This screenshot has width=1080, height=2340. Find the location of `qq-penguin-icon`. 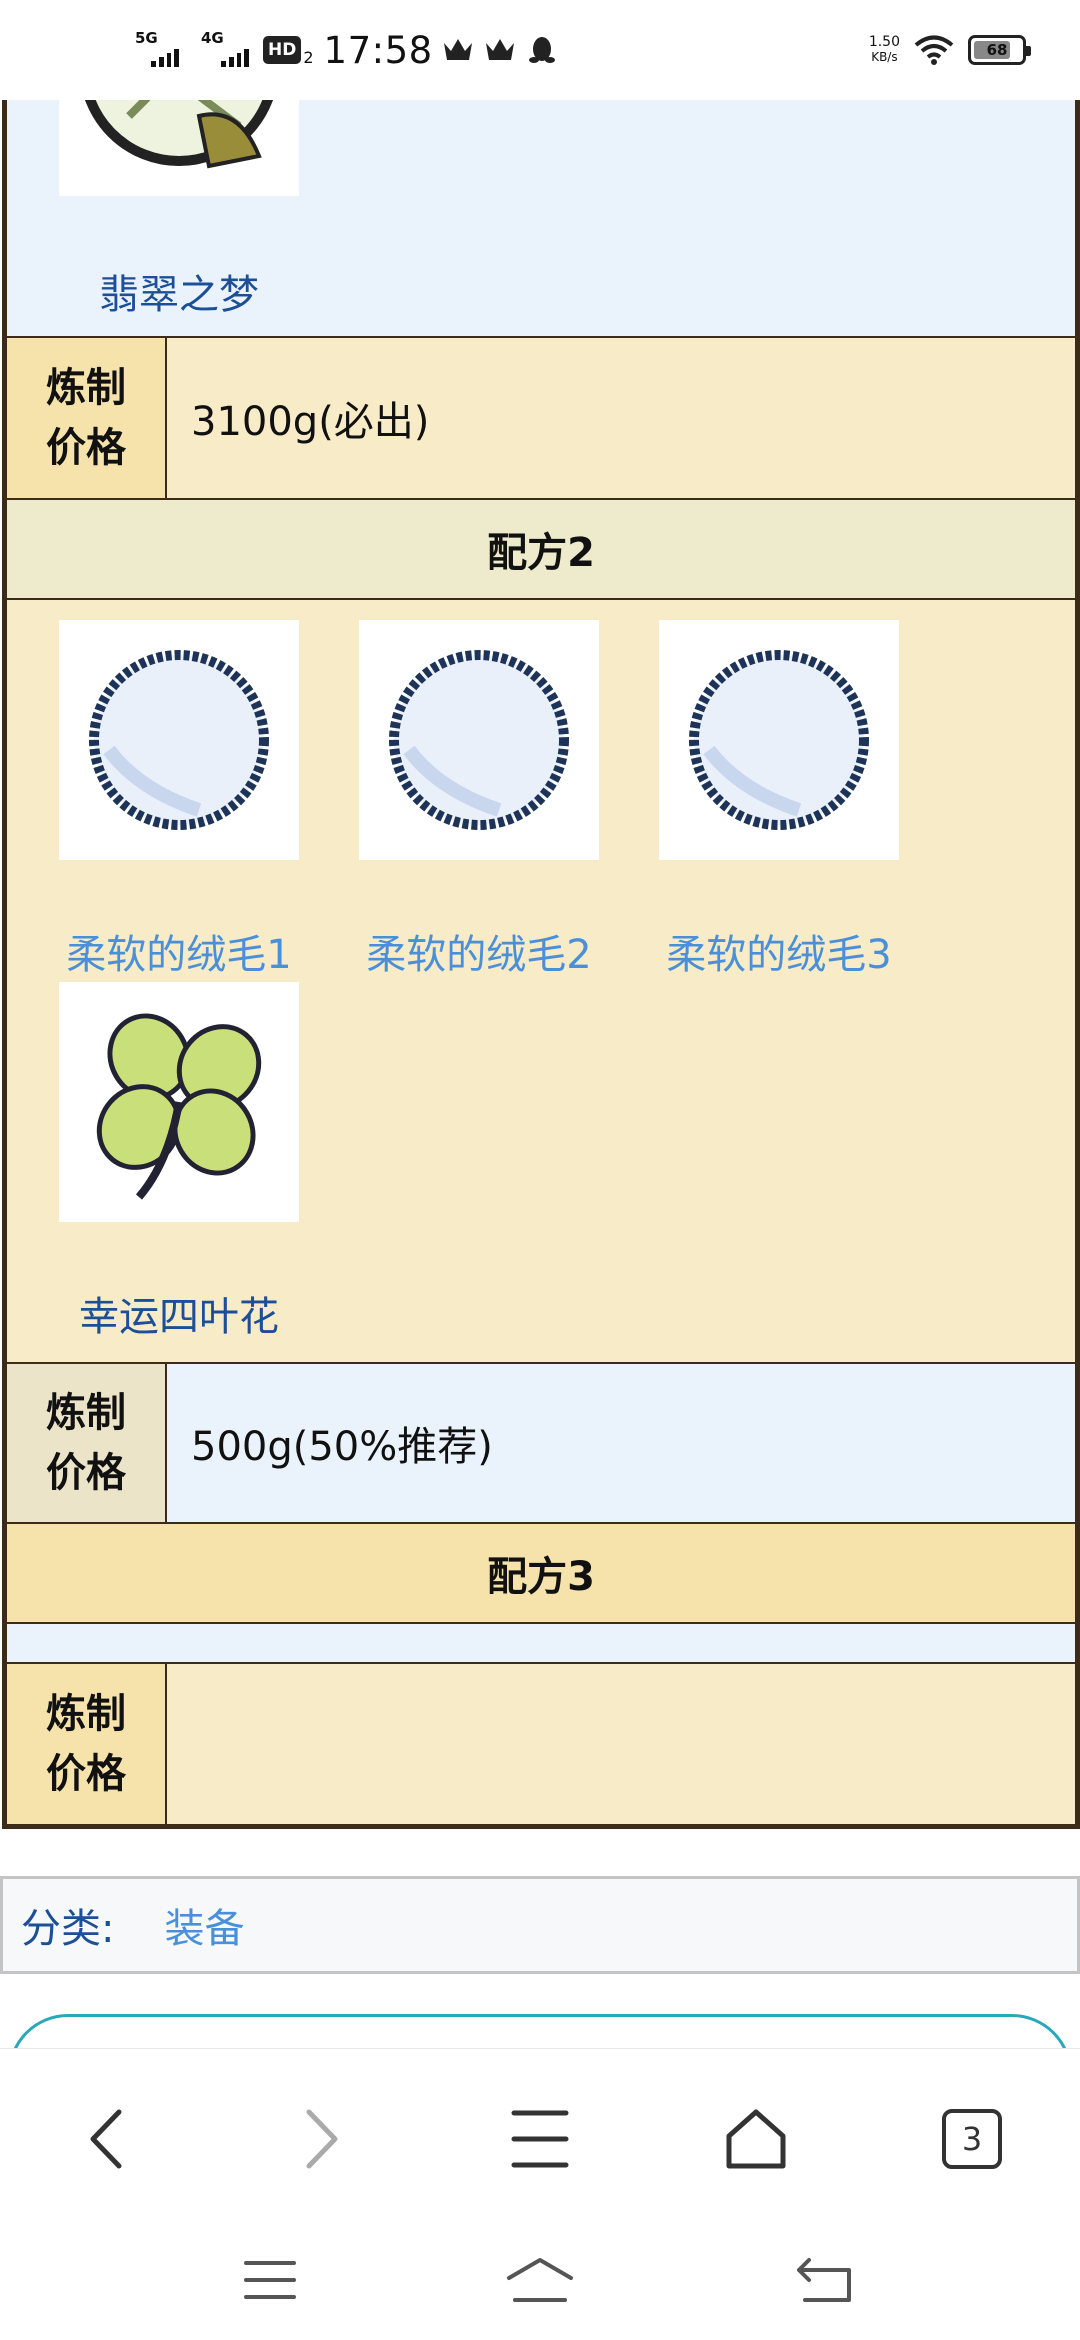

qq-penguin-icon is located at coordinates (541, 50).